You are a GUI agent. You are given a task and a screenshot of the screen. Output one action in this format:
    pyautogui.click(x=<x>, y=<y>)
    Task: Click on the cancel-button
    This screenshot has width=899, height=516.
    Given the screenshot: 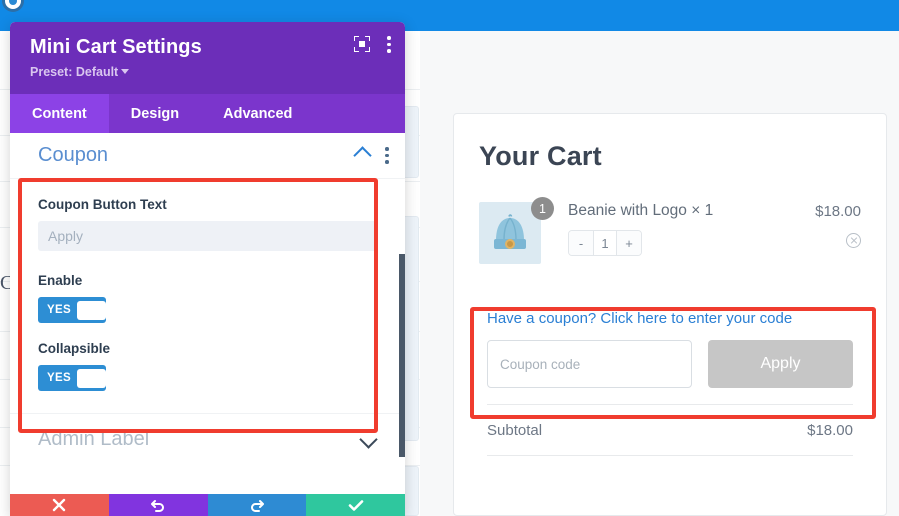 What is the action you would take?
    pyautogui.click(x=59, y=505)
    